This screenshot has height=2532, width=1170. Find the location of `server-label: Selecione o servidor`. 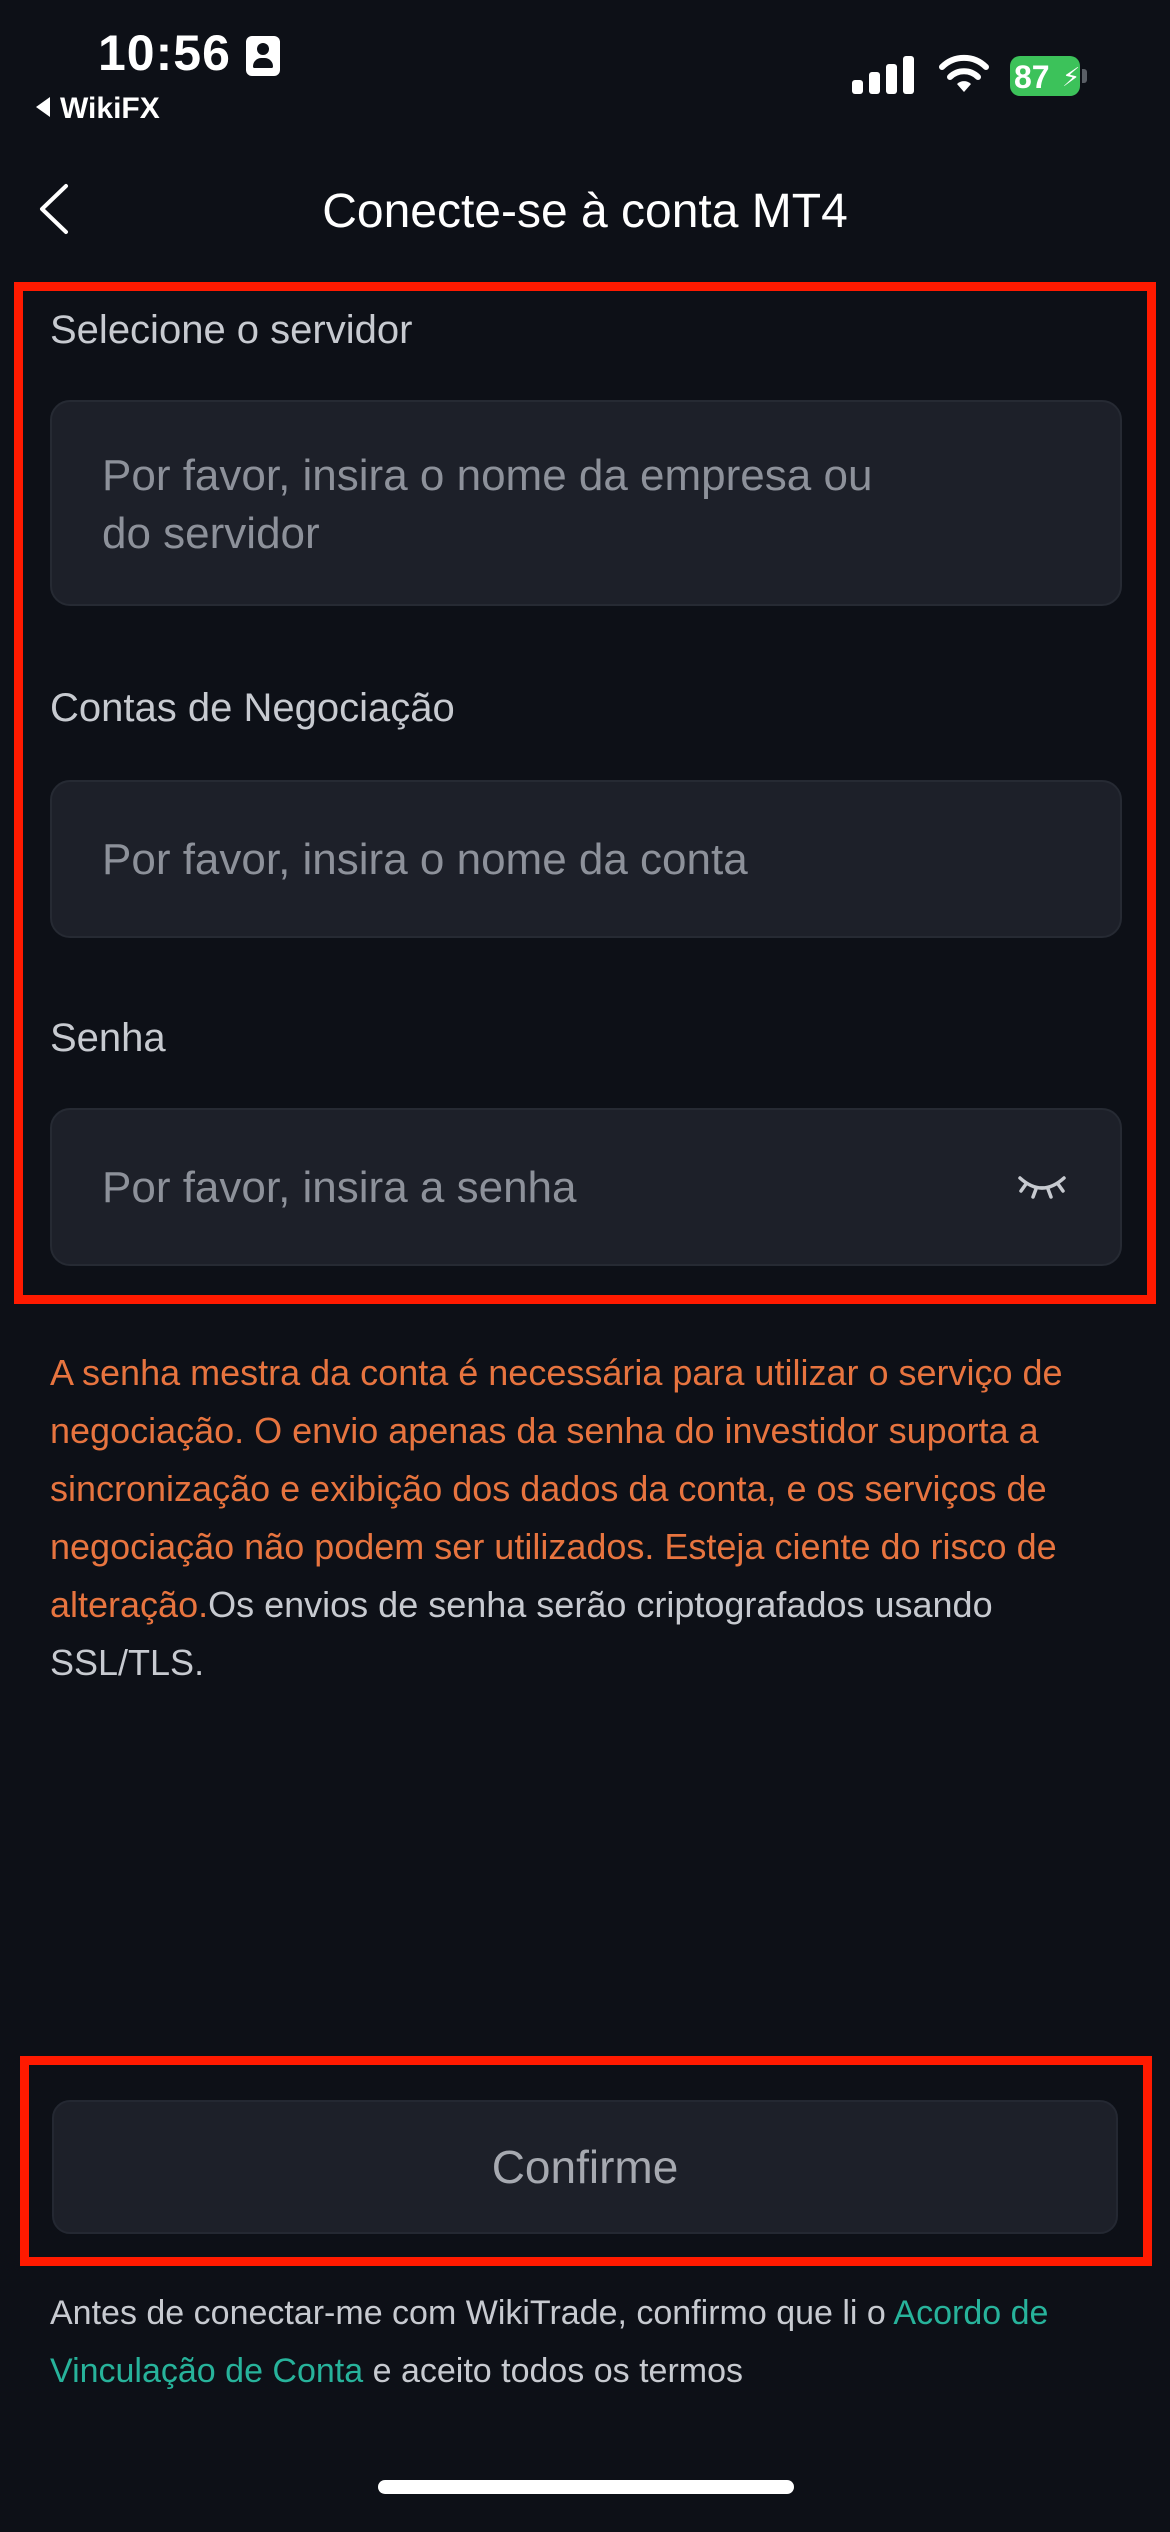

server-label: Selecione o servidor is located at coordinates (231, 330).